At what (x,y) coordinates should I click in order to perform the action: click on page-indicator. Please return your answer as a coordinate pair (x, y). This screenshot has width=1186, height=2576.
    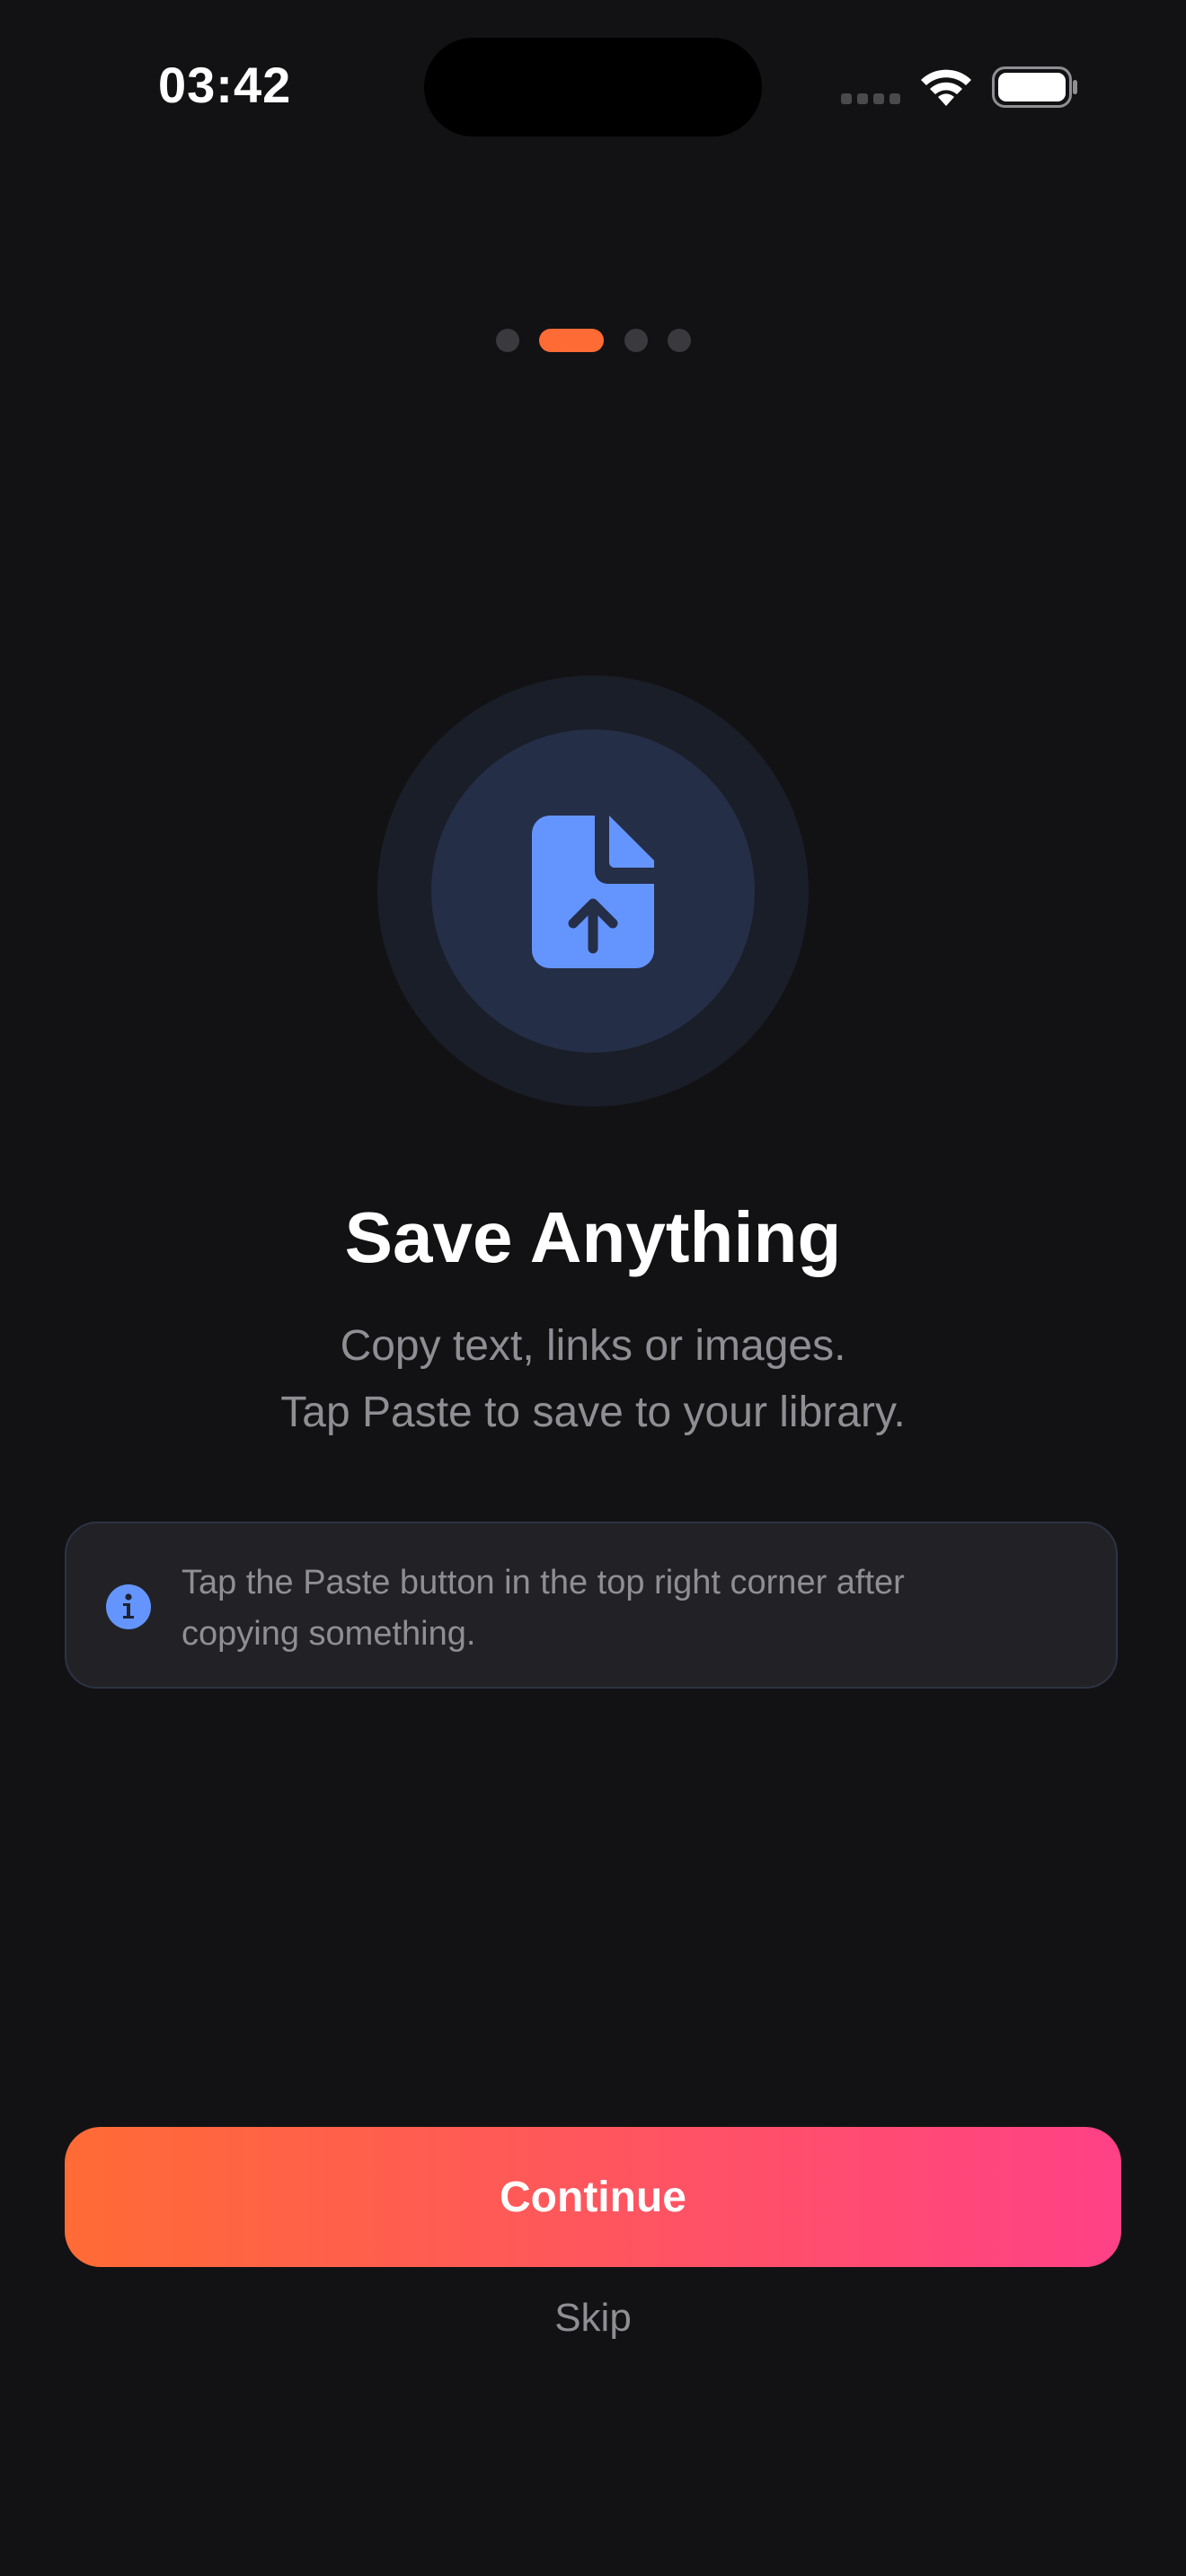
    Looking at the image, I should click on (593, 340).